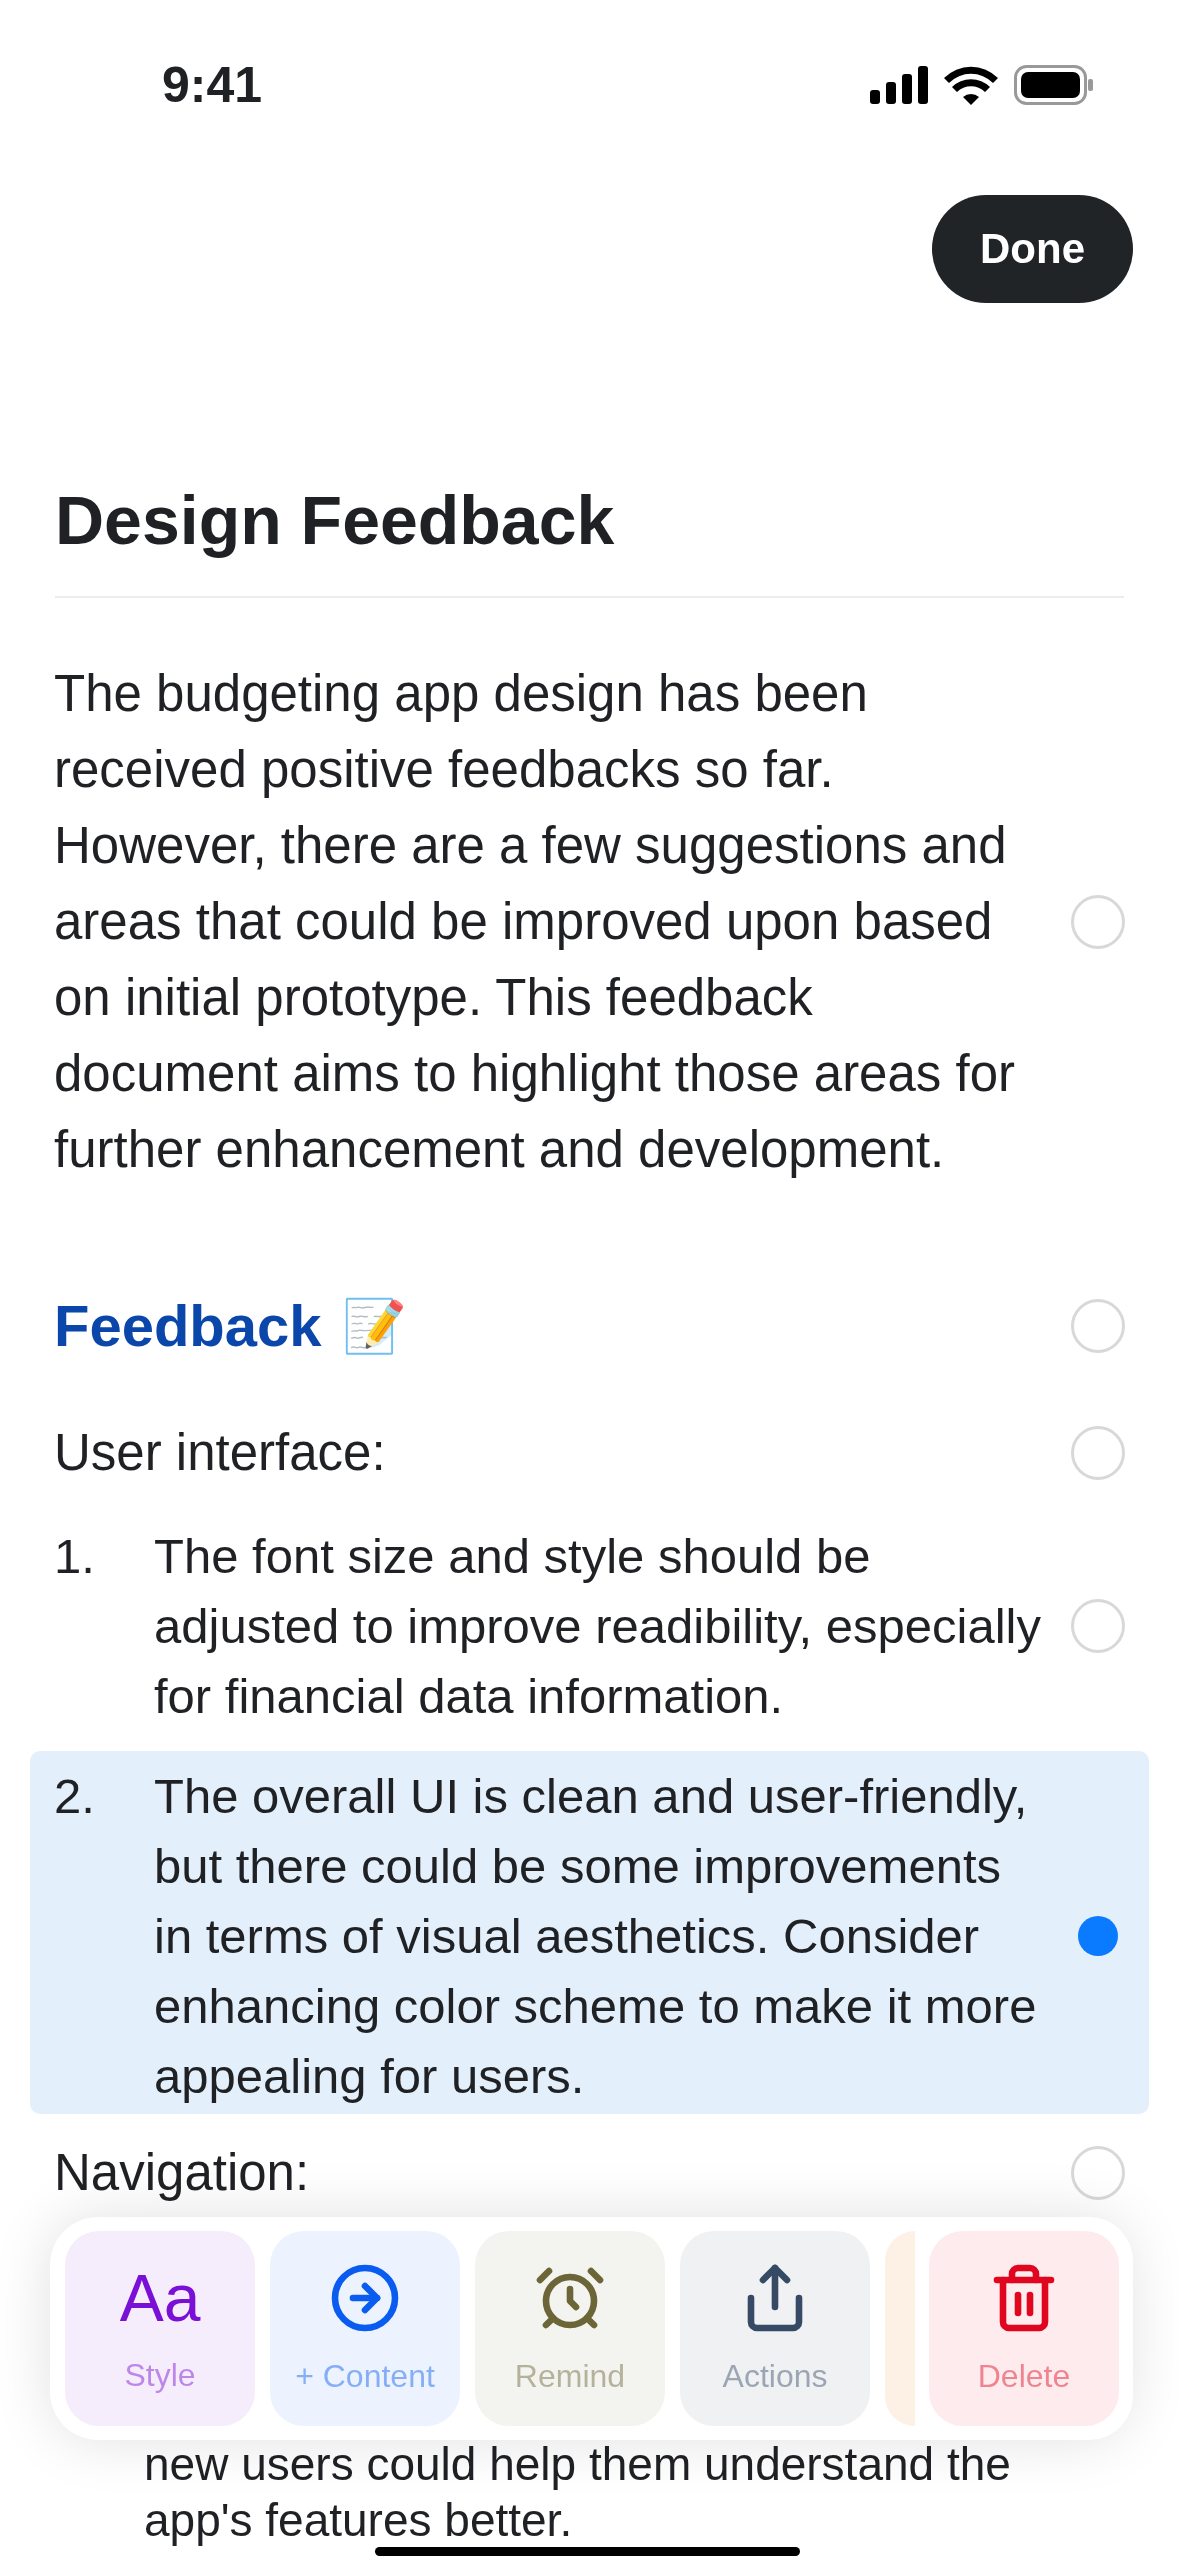 The image size is (1179, 2556). Describe the element at coordinates (1054, 85) in the screenshot. I see `battery-icon` at that location.